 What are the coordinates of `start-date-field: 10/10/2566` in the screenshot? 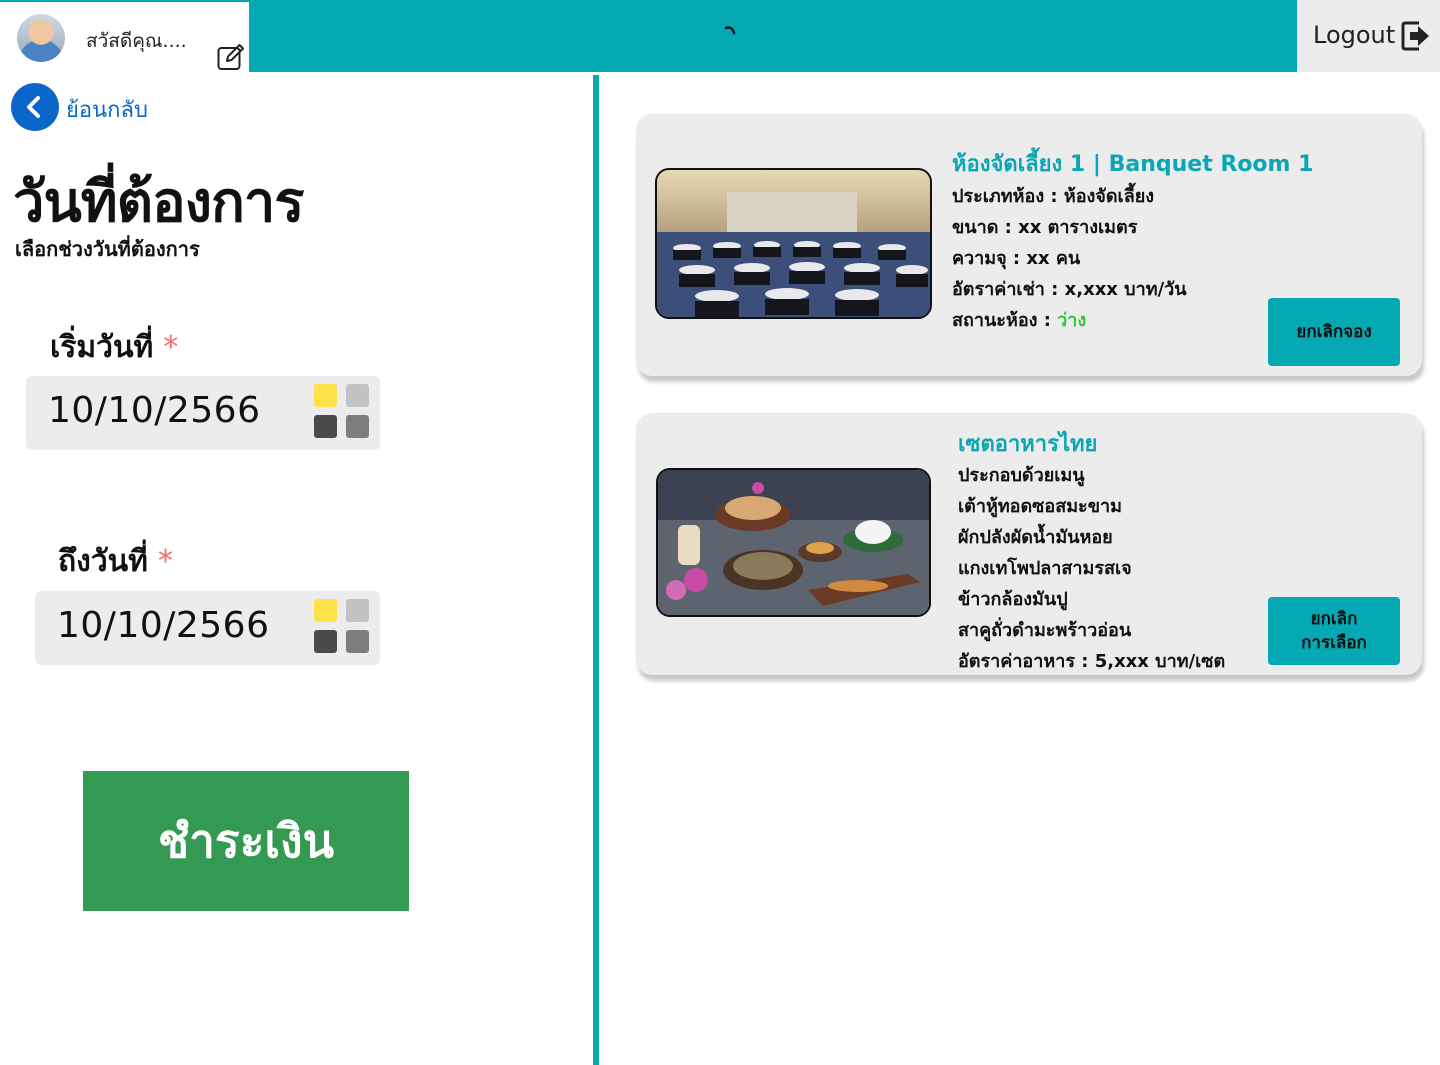 It's located at (203, 413).